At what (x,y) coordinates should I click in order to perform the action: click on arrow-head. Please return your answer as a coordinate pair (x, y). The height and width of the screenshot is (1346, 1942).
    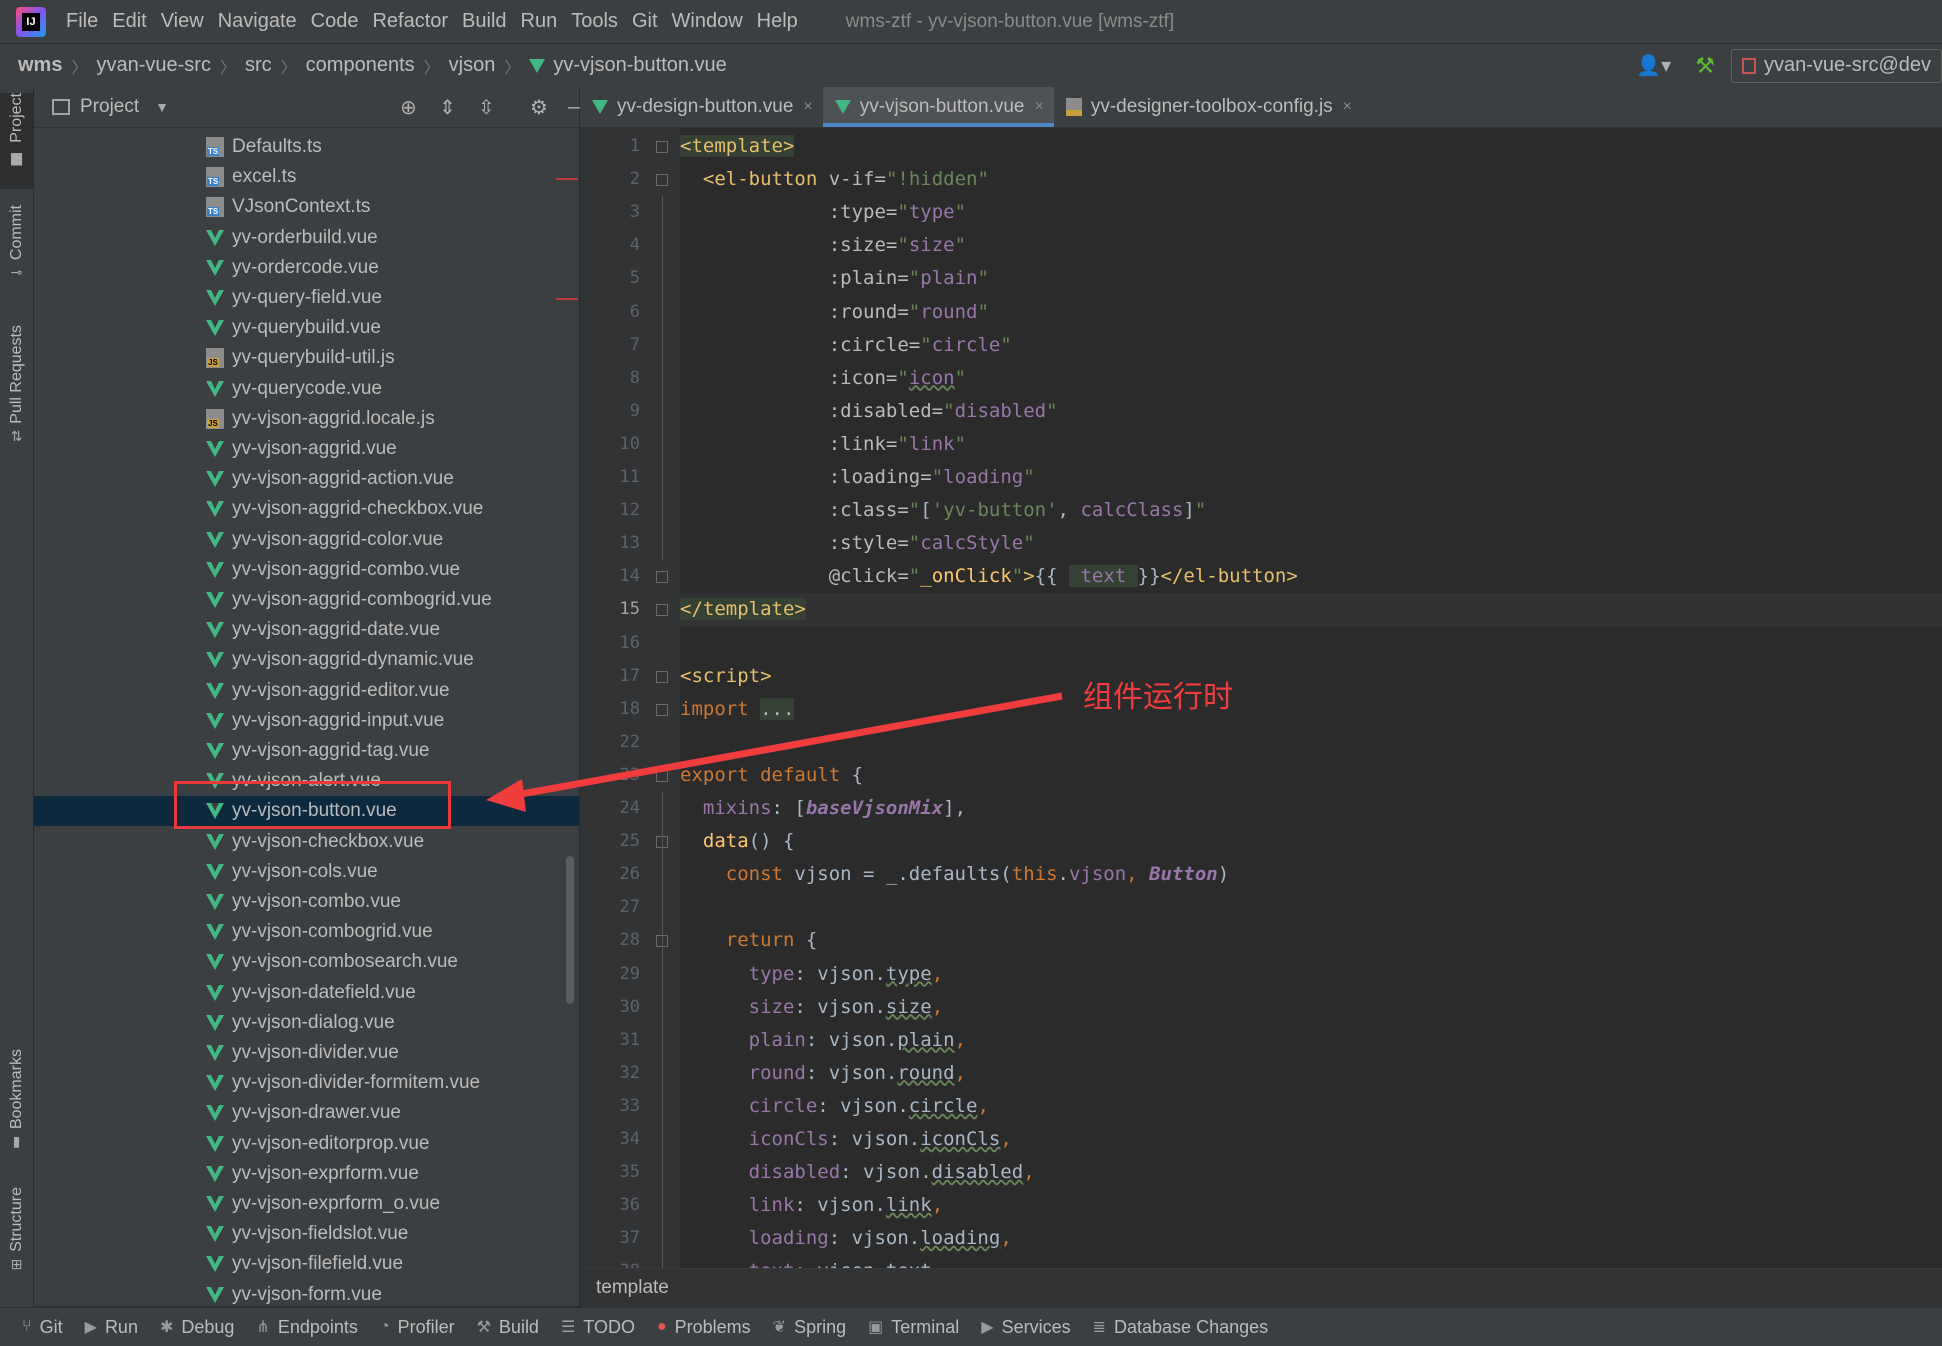
    Looking at the image, I should click on (506, 795).